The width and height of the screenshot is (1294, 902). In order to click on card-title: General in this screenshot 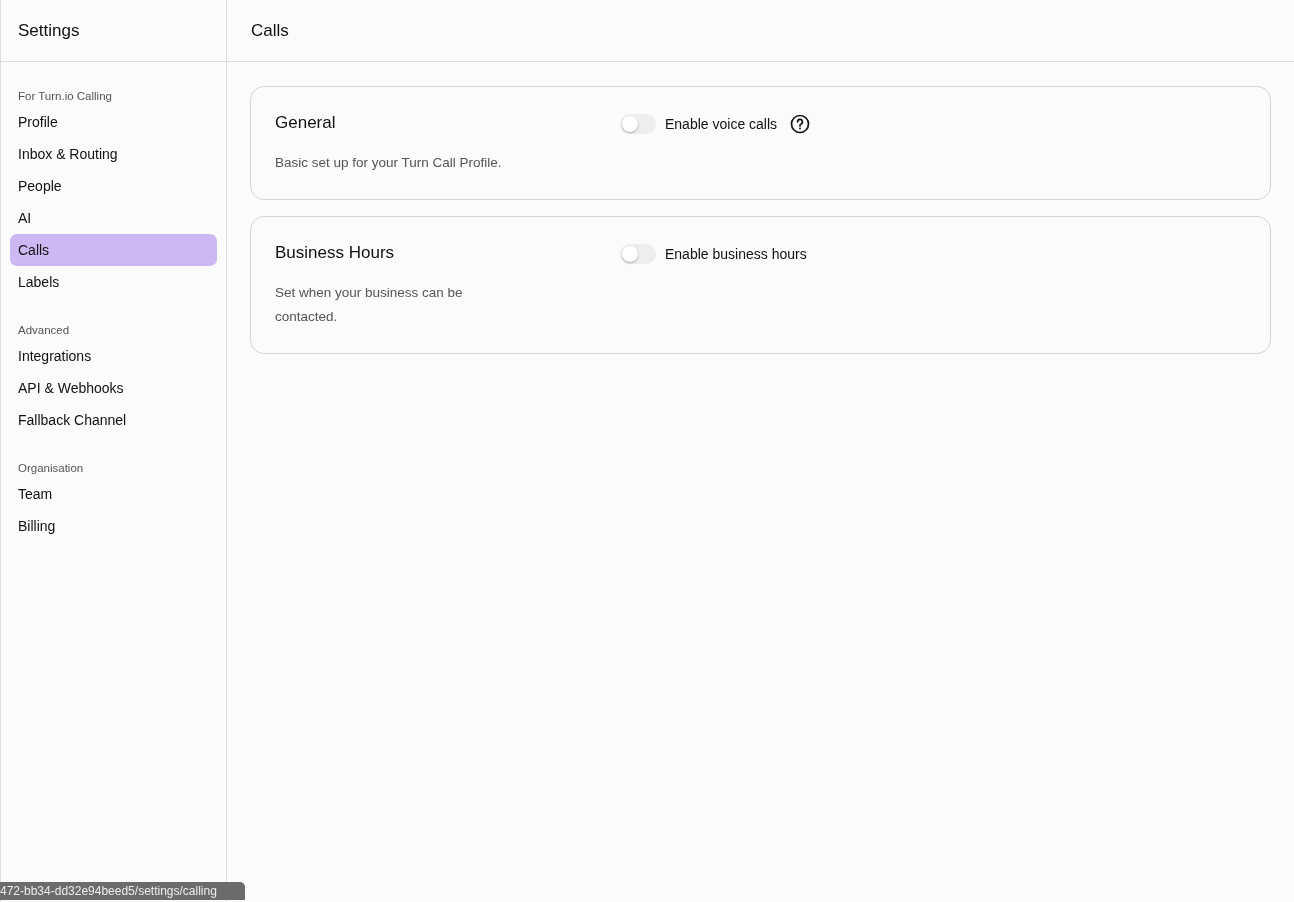, I will do `click(306, 123)`.